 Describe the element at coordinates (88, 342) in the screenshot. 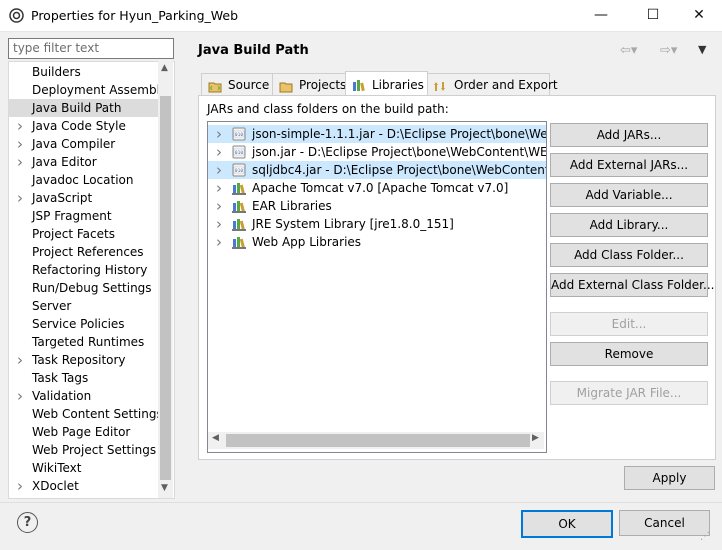

I see `nav-item-label: Targeted Runtimes` at that location.